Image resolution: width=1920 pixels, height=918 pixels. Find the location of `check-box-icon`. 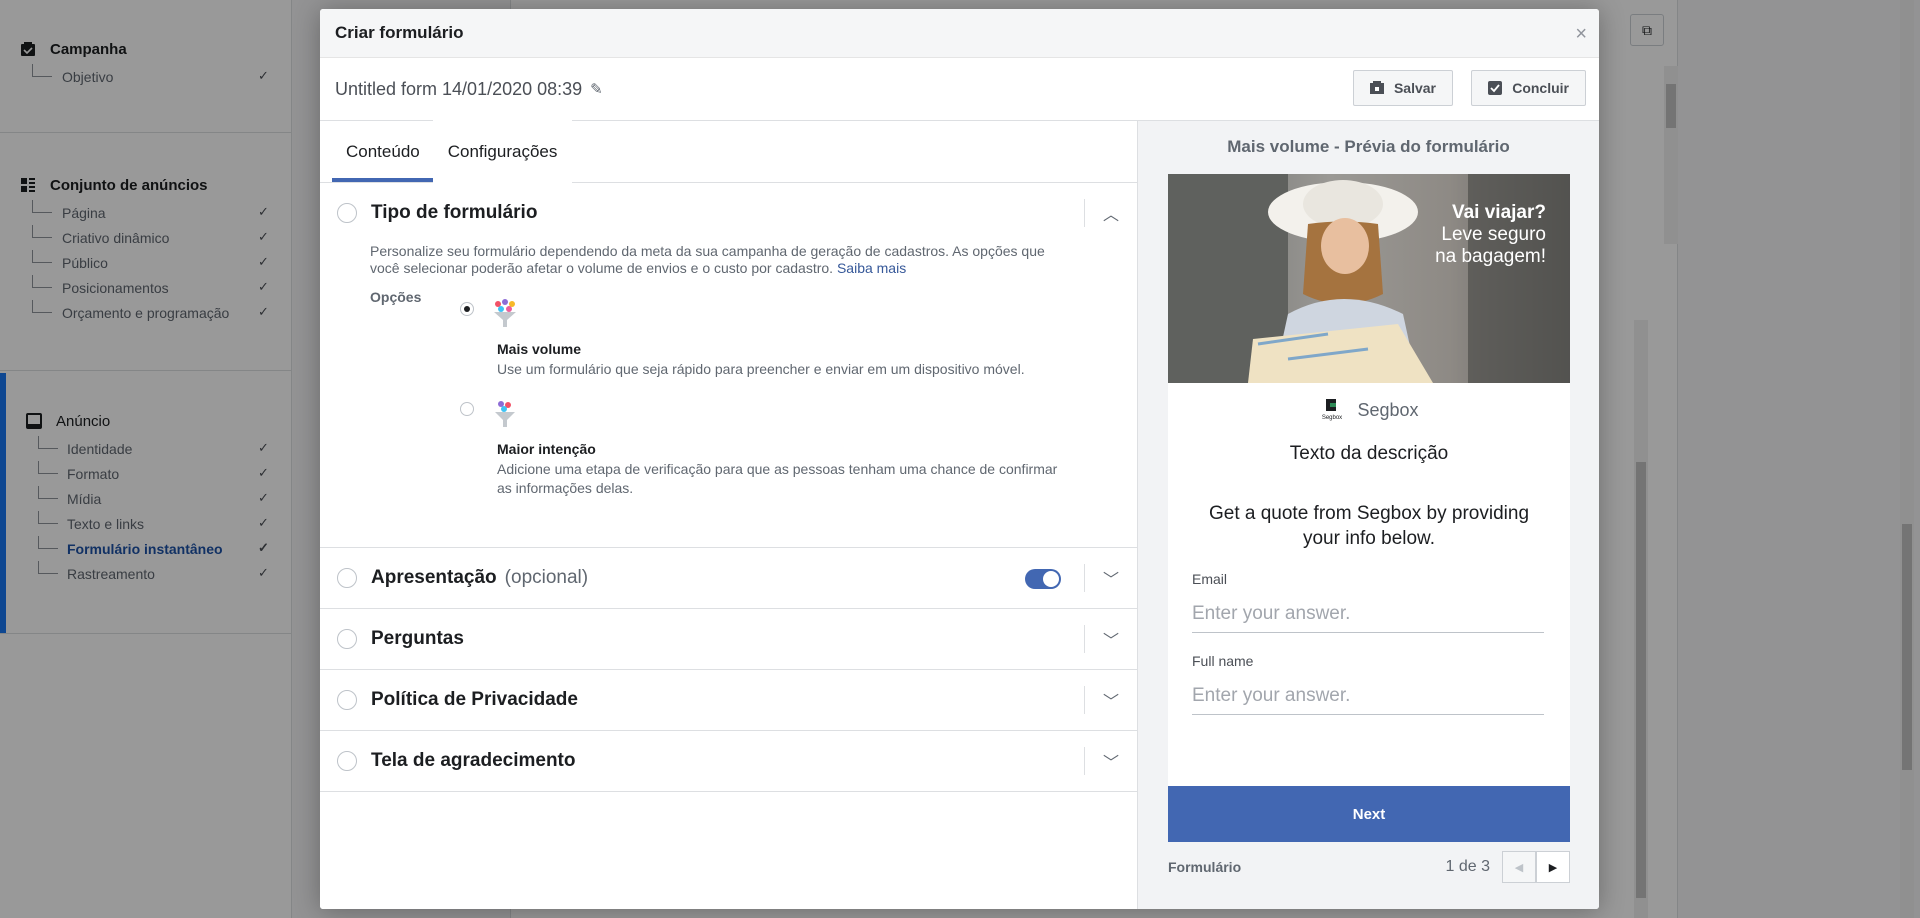

check-box-icon is located at coordinates (1495, 88).